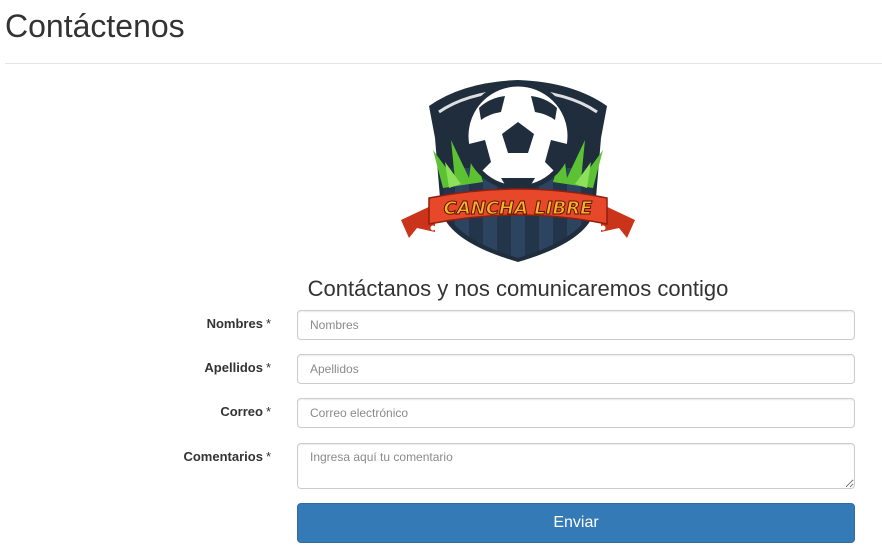  Describe the element at coordinates (245, 411) in the screenshot. I see `correo-label: Correo *` at that location.